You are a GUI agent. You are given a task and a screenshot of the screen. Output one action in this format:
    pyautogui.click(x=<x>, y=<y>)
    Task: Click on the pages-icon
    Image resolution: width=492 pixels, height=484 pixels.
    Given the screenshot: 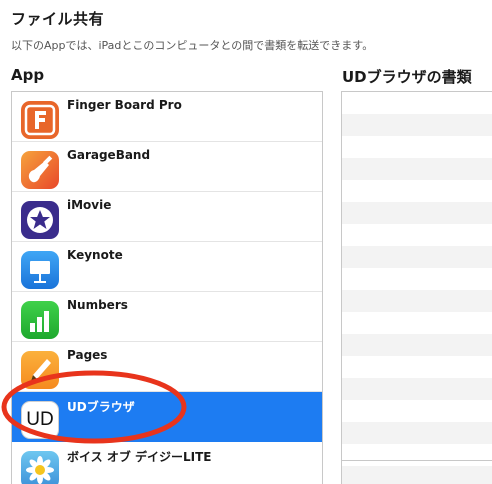 What is the action you would take?
    pyautogui.click(x=40, y=370)
    